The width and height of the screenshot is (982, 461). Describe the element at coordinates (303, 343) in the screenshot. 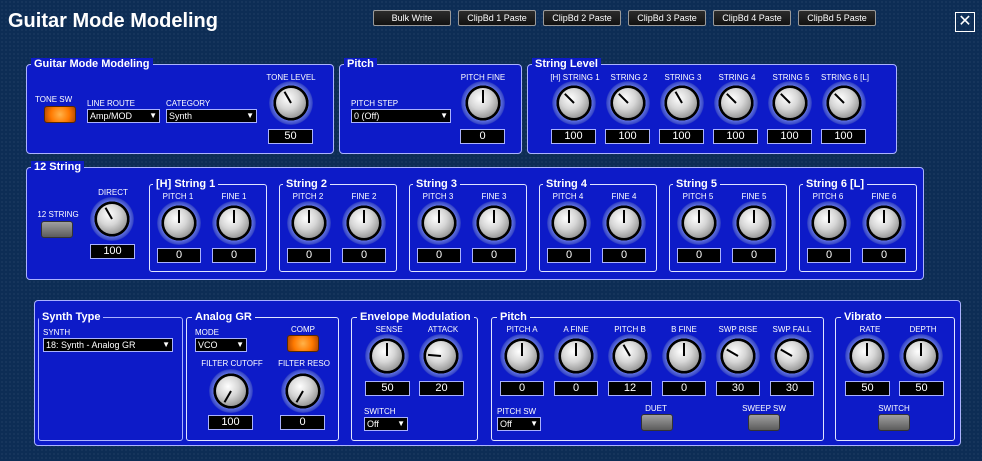

I see `comp-toggle` at that location.